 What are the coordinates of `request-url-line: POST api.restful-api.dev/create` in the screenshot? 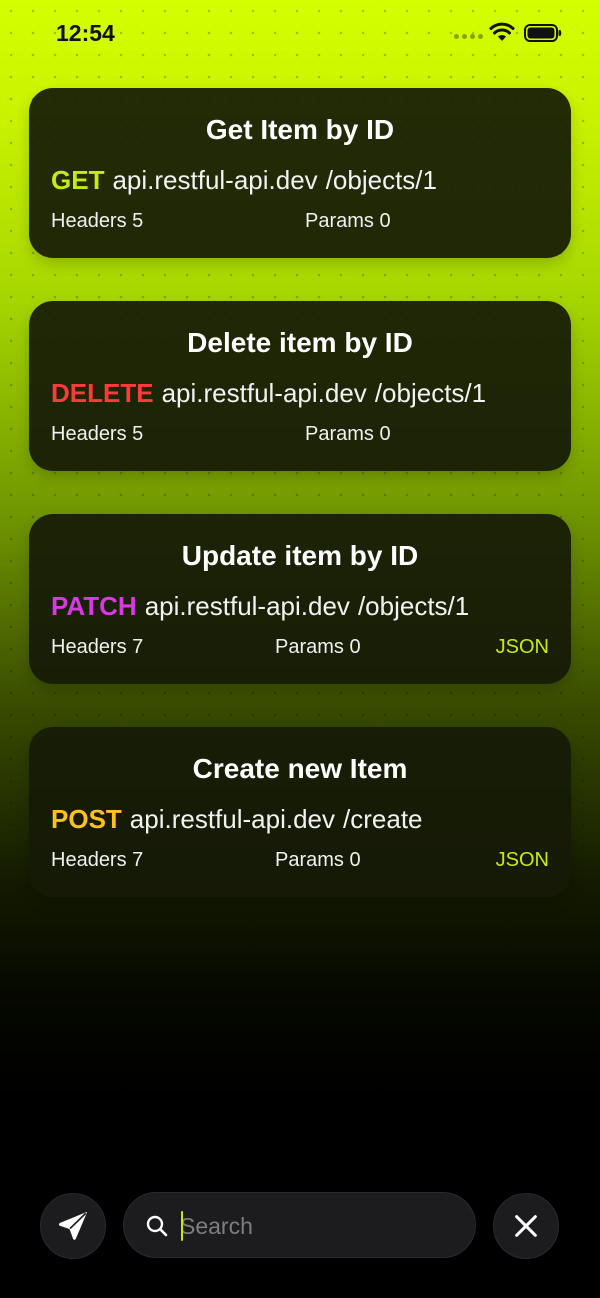 It's located at (237, 819).